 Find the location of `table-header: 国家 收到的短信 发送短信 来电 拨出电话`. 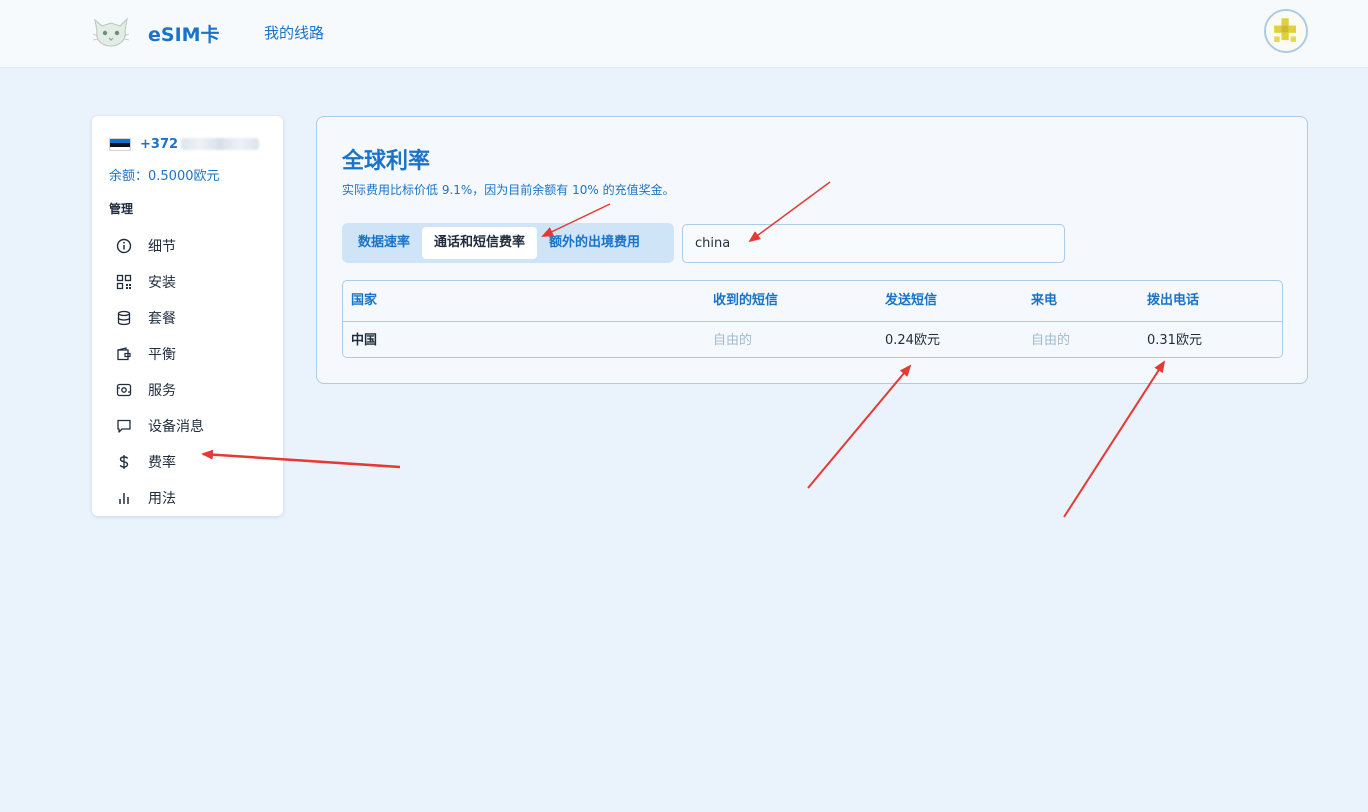

table-header: 国家 收到的短信 发送短信 来电 拨出电话 is located at coordinates (812, 301).